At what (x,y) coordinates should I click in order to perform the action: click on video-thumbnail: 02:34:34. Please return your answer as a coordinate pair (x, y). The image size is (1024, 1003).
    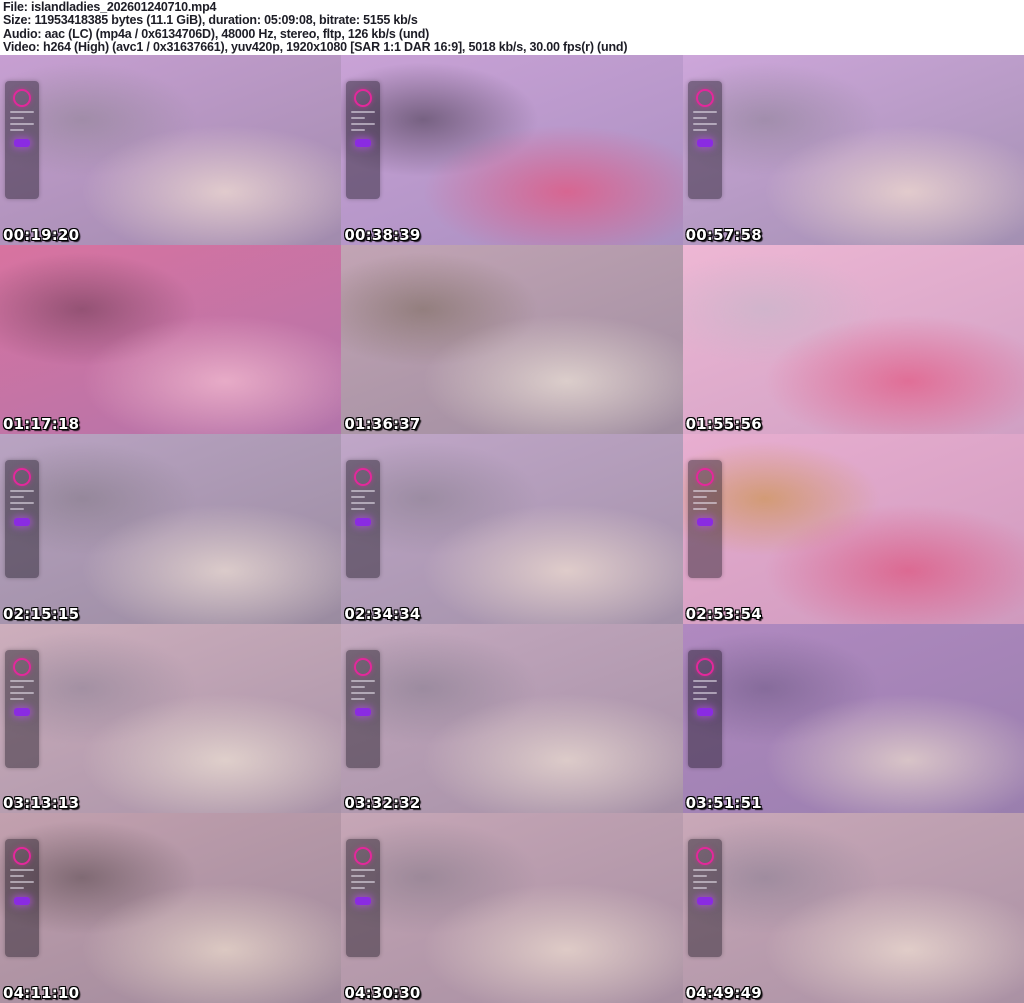
    Looking at the image, I should click on (512, 529).